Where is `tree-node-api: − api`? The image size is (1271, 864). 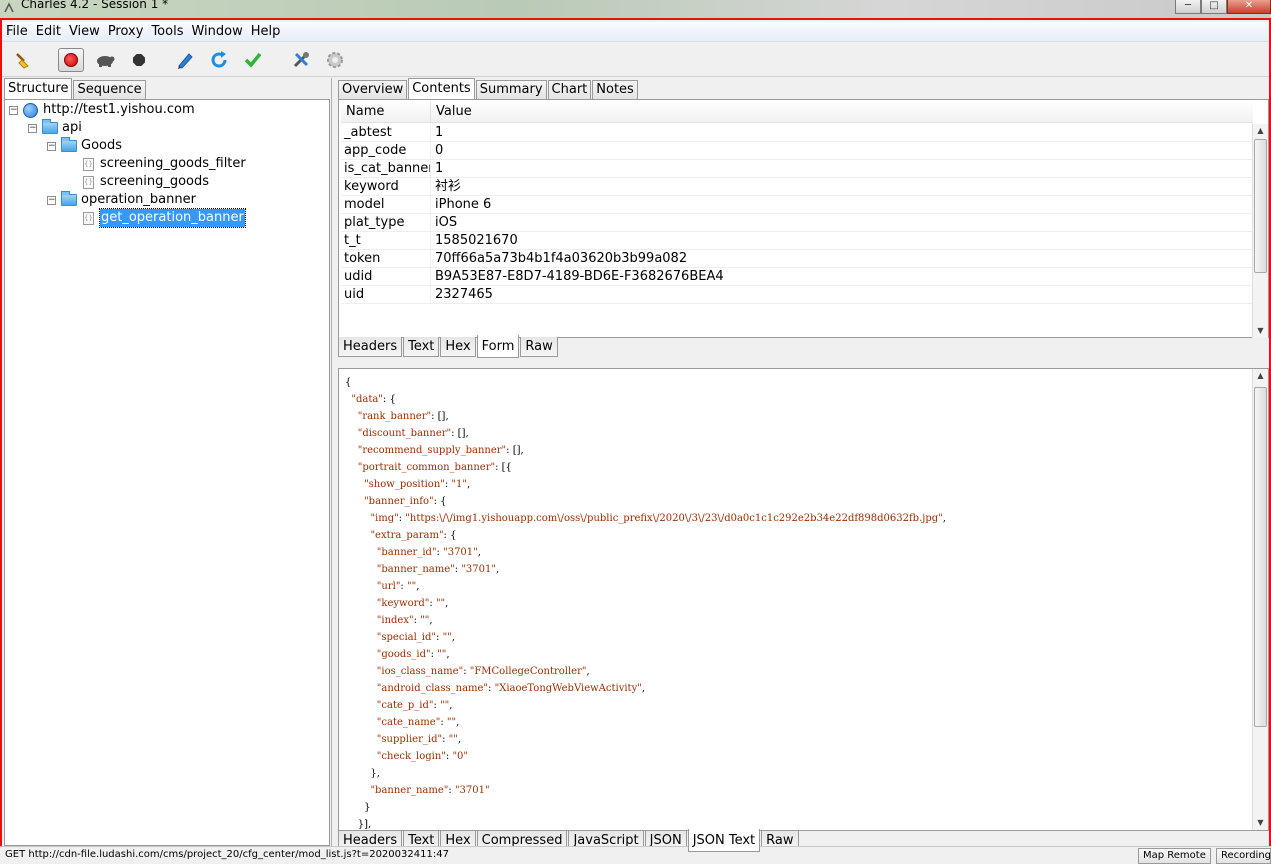
tree-node-api: − api is located at coordinates (55, 128).